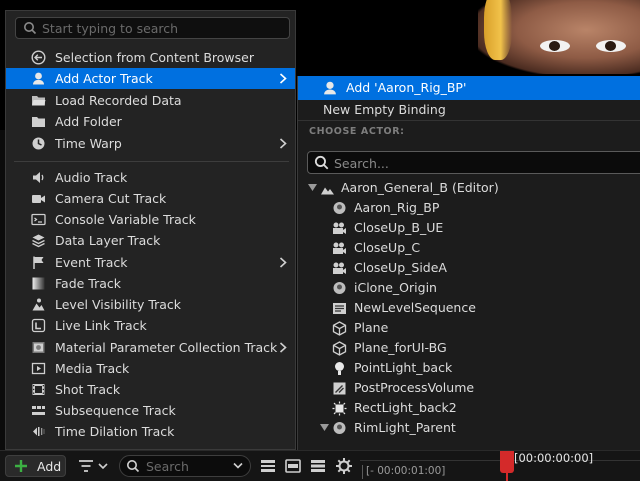  Describe the element at coordinates (38, 410) in the screenshot. I see `subsequence-icon` at that location.